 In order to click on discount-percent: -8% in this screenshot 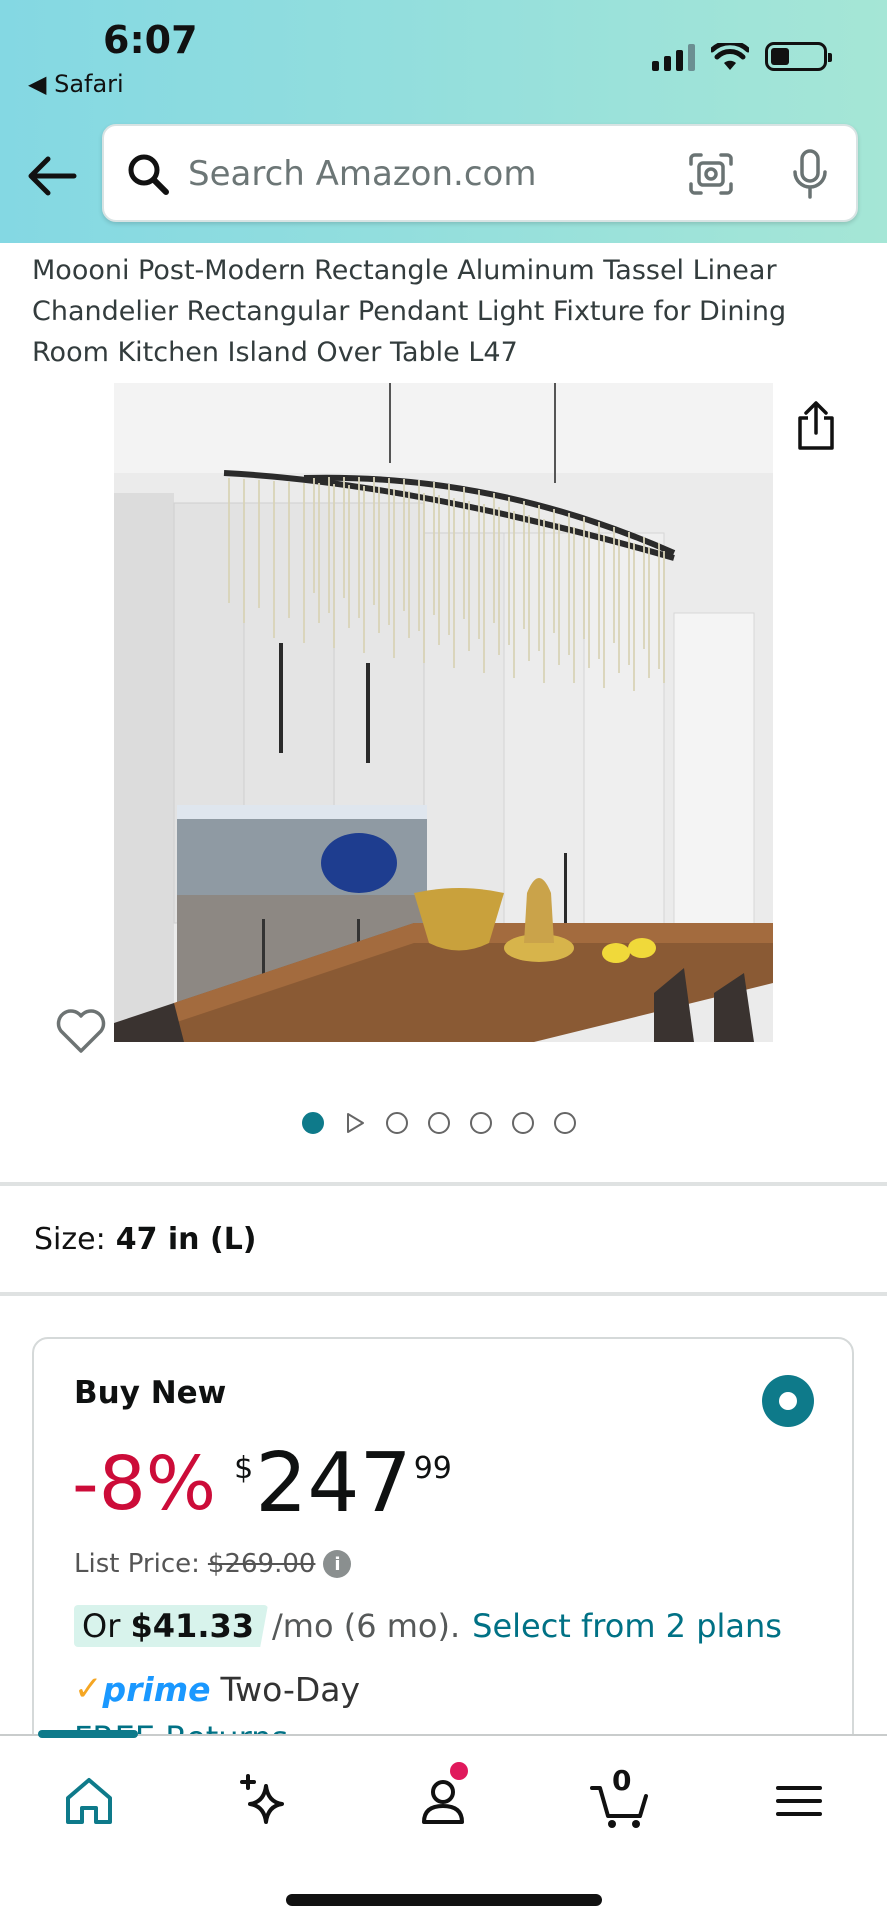, I will do `click(144, 1484)`.